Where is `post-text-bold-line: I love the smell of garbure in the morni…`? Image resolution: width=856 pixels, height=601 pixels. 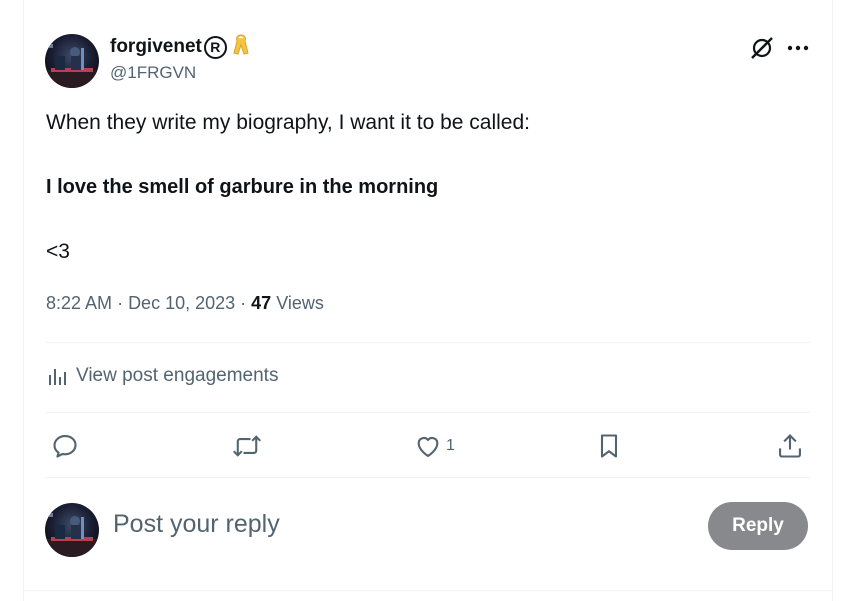
post-text-bold-line: I love the smell of garbure in the morni… is located at coordinates (242, 187).